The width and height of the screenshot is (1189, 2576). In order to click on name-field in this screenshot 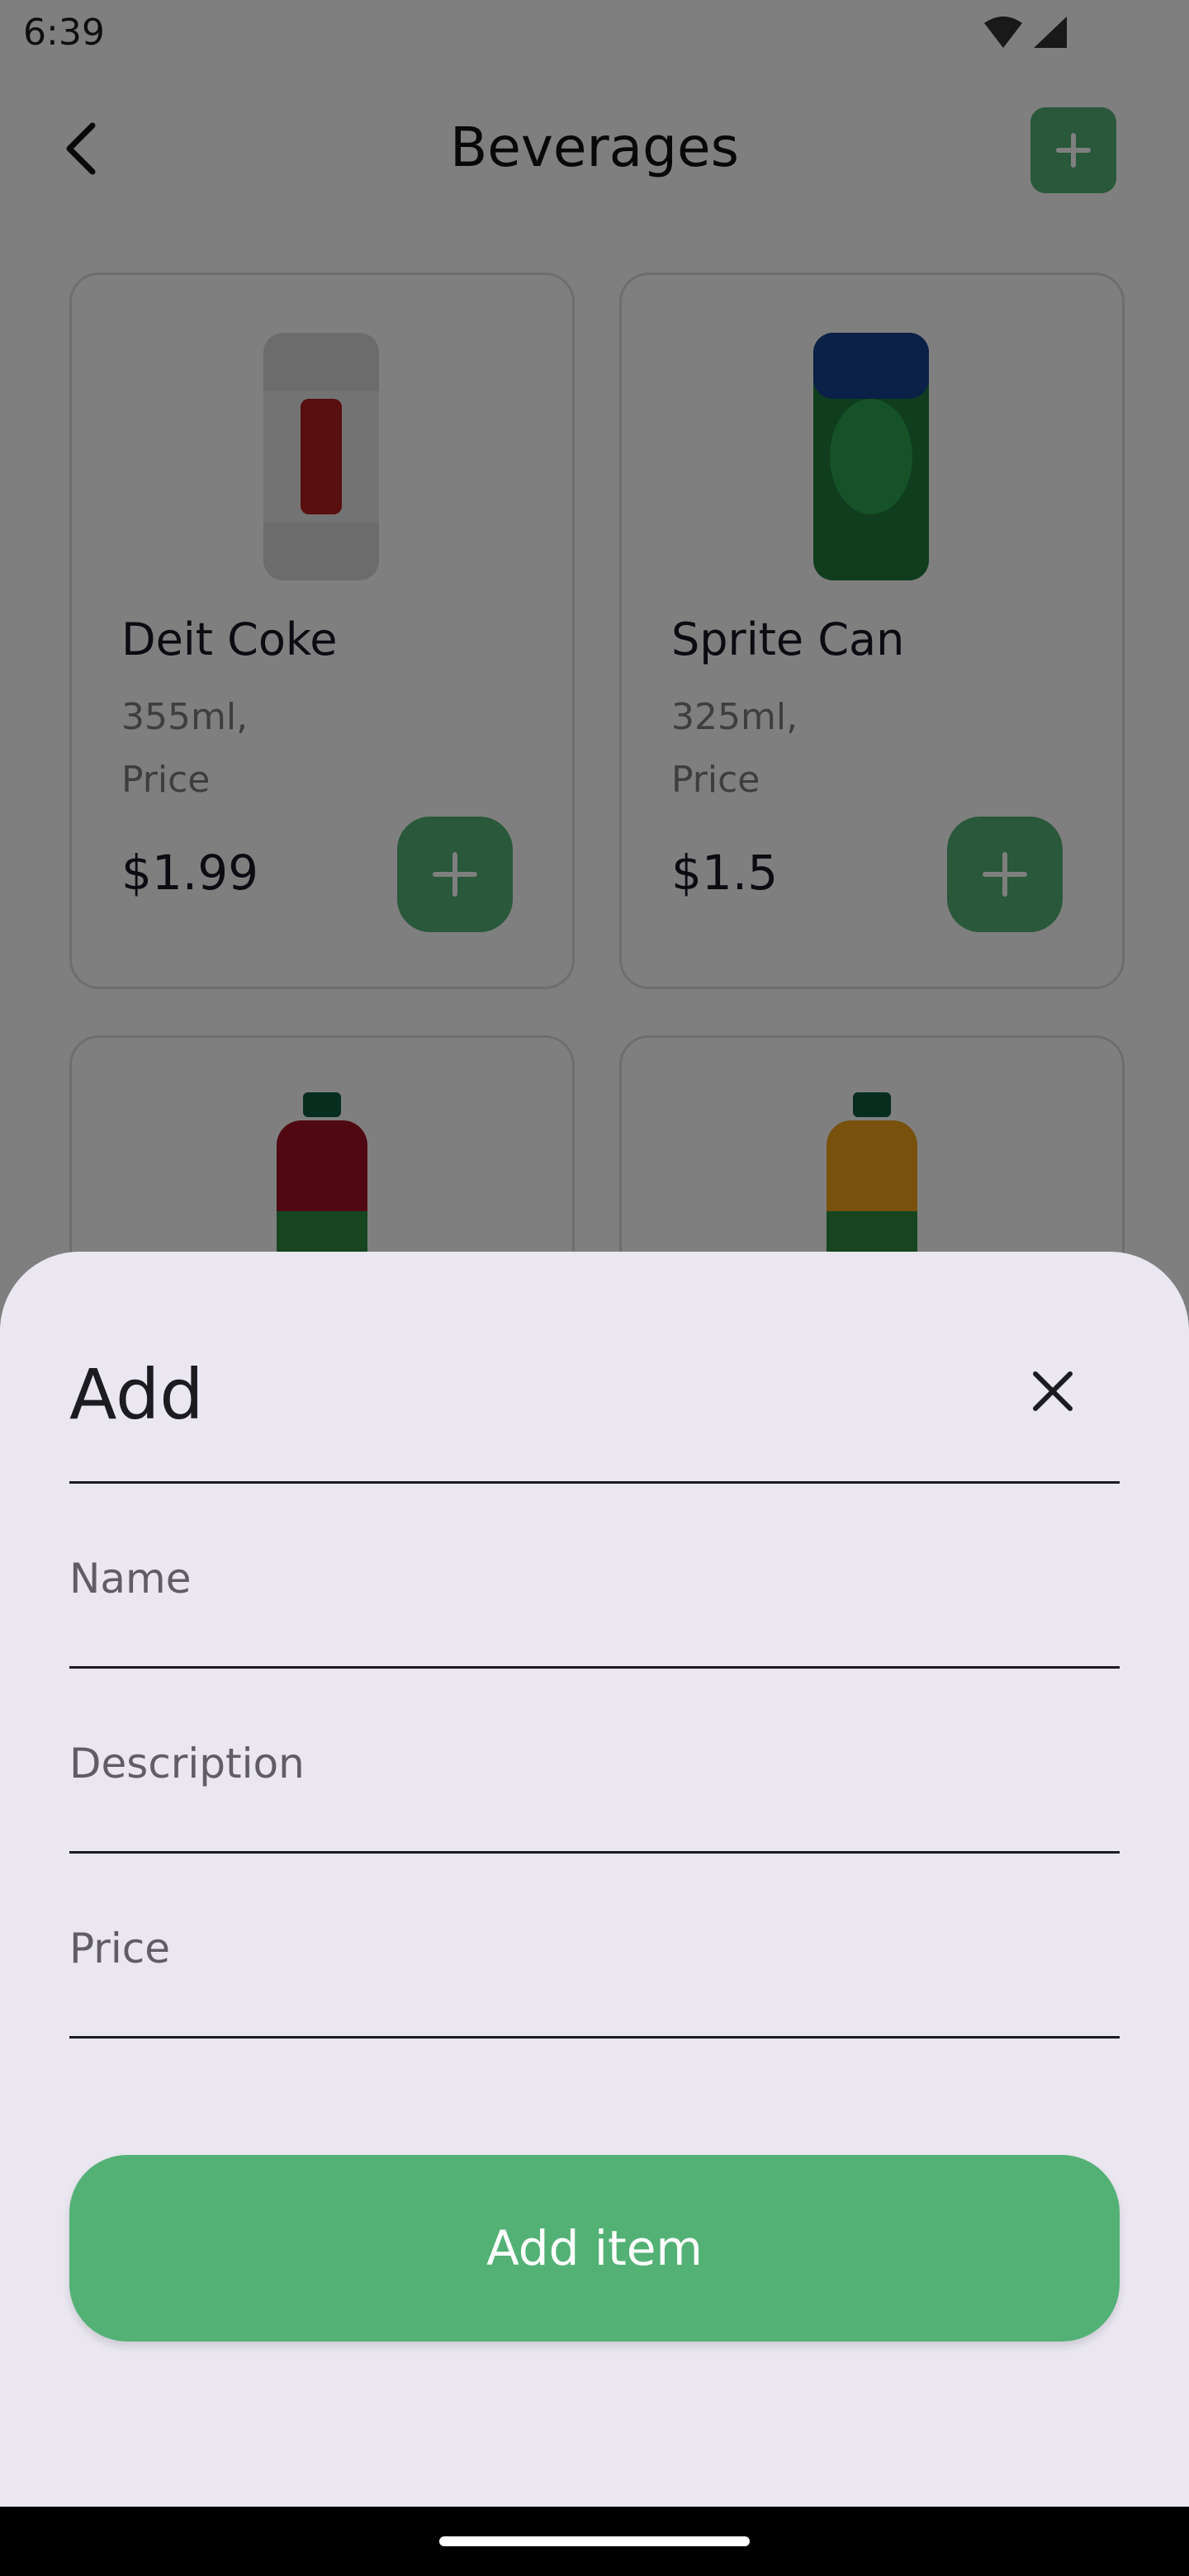, I will do `click(594, 1578)`.